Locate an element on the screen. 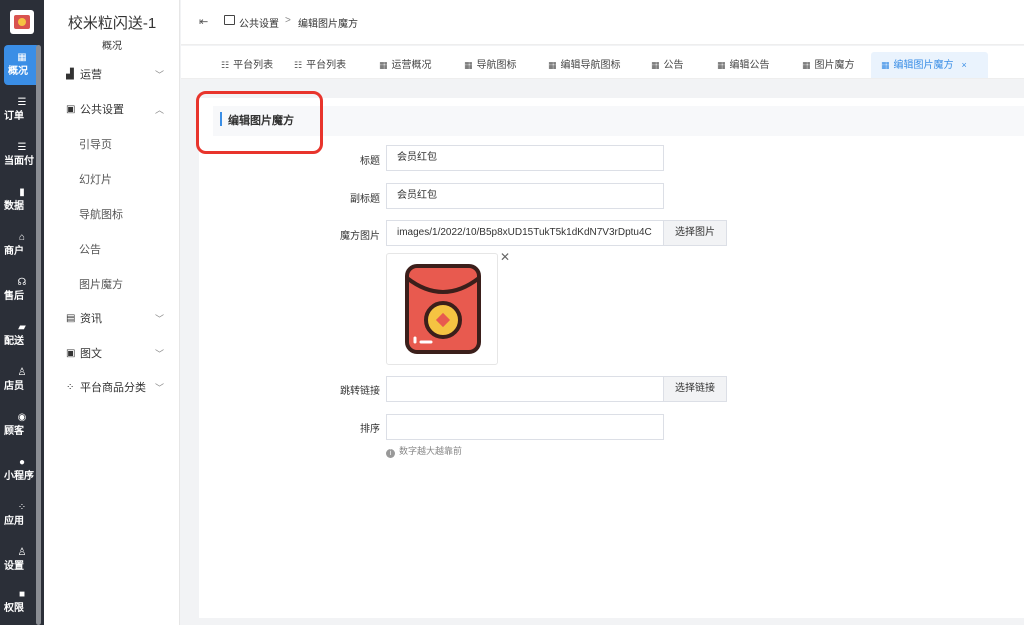 This screenshot has width=1024, height=625. sort-input is located at coordinates (525, 427).